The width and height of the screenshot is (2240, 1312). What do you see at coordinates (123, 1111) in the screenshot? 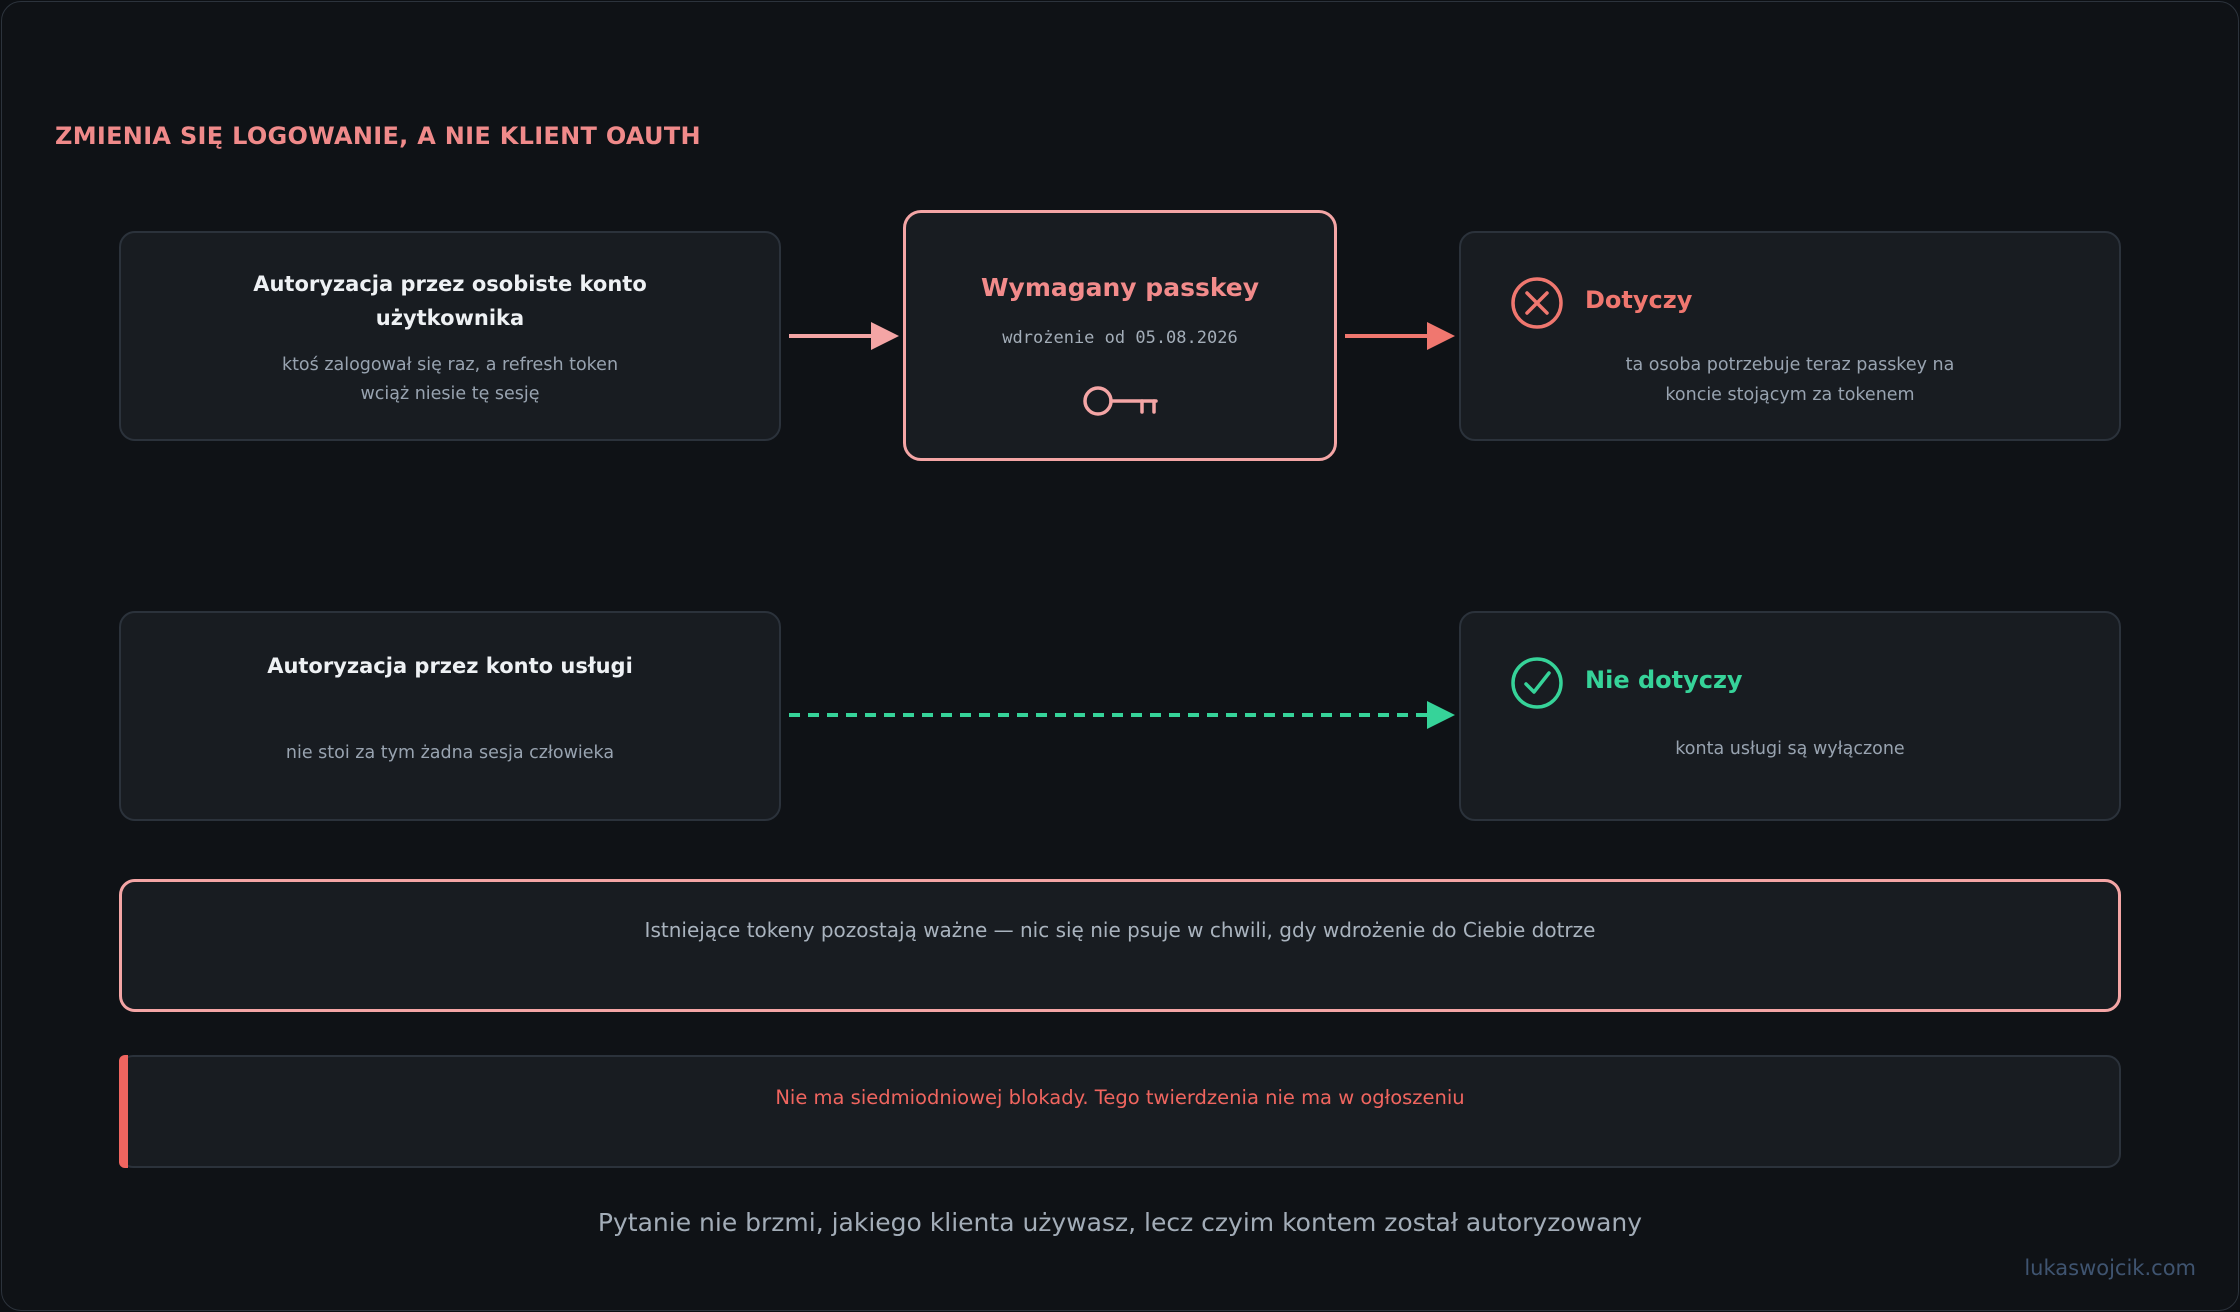
I see `warning-accent-bar` at bounding box center [123, 1111].